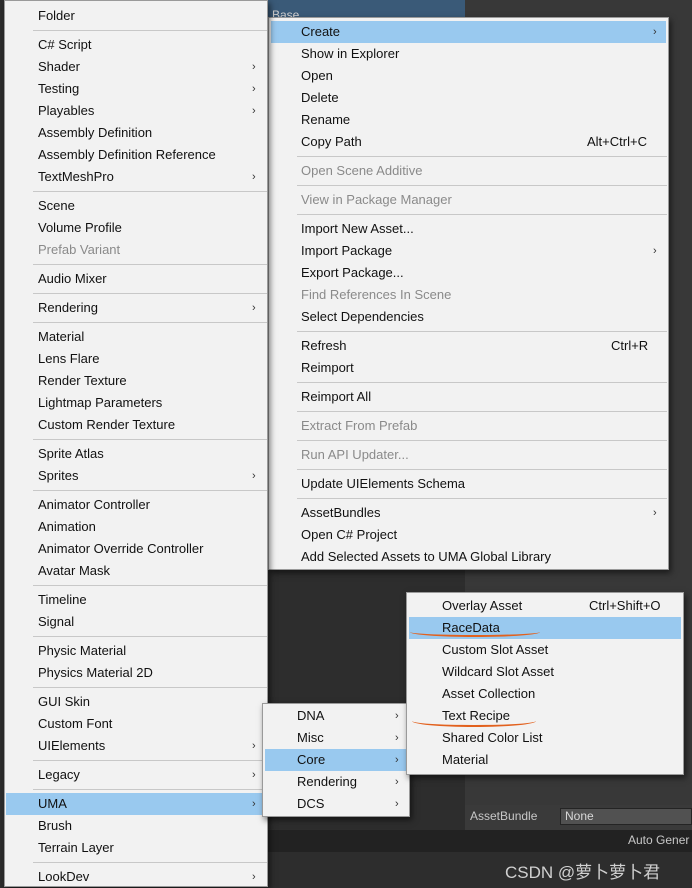 The width and height of the screenshot is (692, 888). Describe the element at coordinates (474, 721) in the screenshot. I see `annotation-underline-text-recipe` at that location.